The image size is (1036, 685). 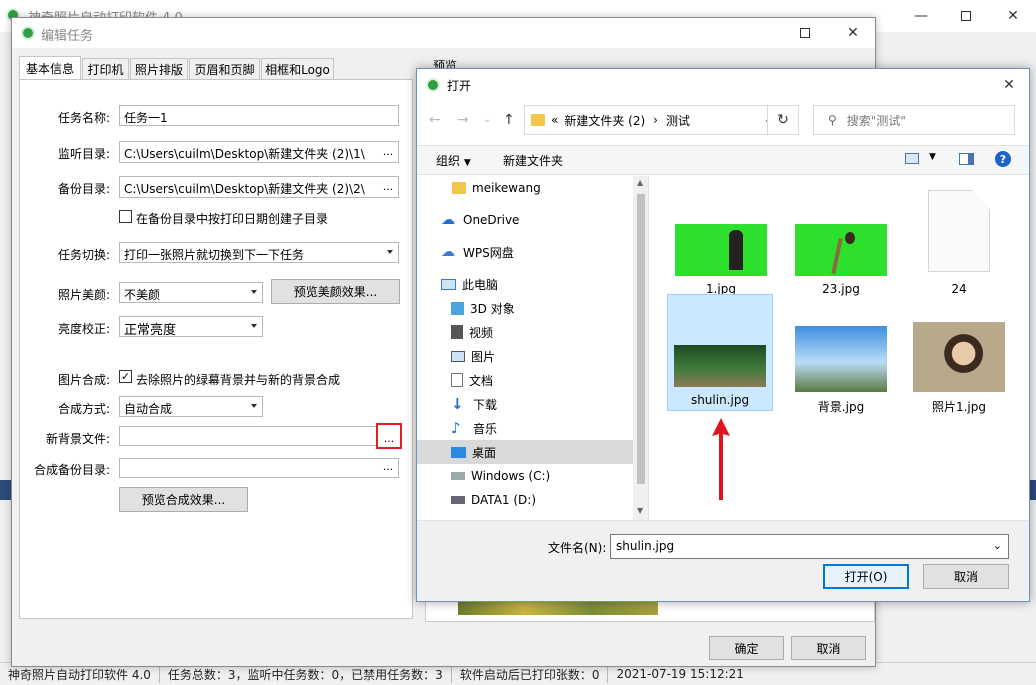 What do you see at coordinates (259, 252) in the screenshot?
I see `task-switch-select: 打印一张照片就切换到下一下任务` at bounding box center [259, 252].